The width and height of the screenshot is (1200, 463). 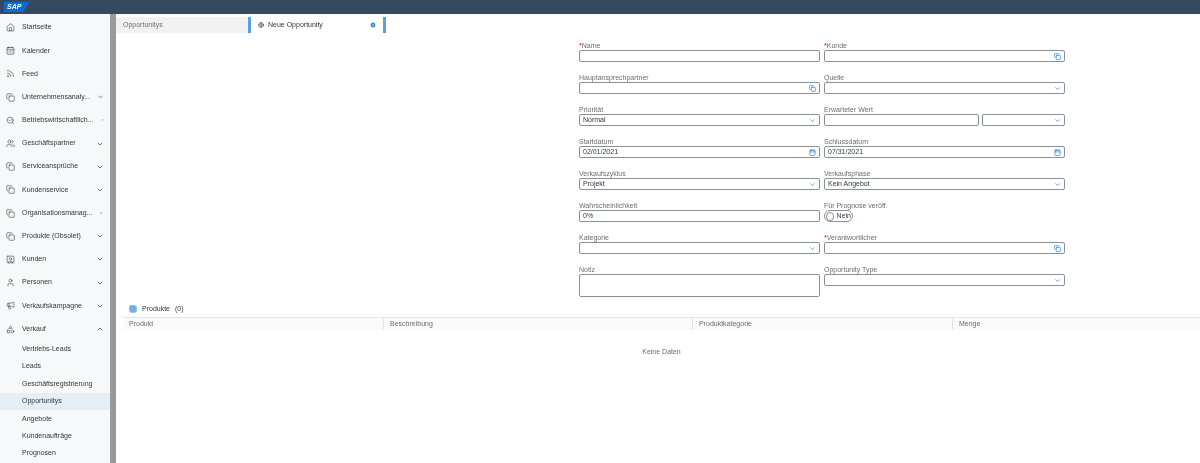 What do you see at coordinates (10, 283) in the screenshot?
I see `person-icon` at bounding box center [10, 283].